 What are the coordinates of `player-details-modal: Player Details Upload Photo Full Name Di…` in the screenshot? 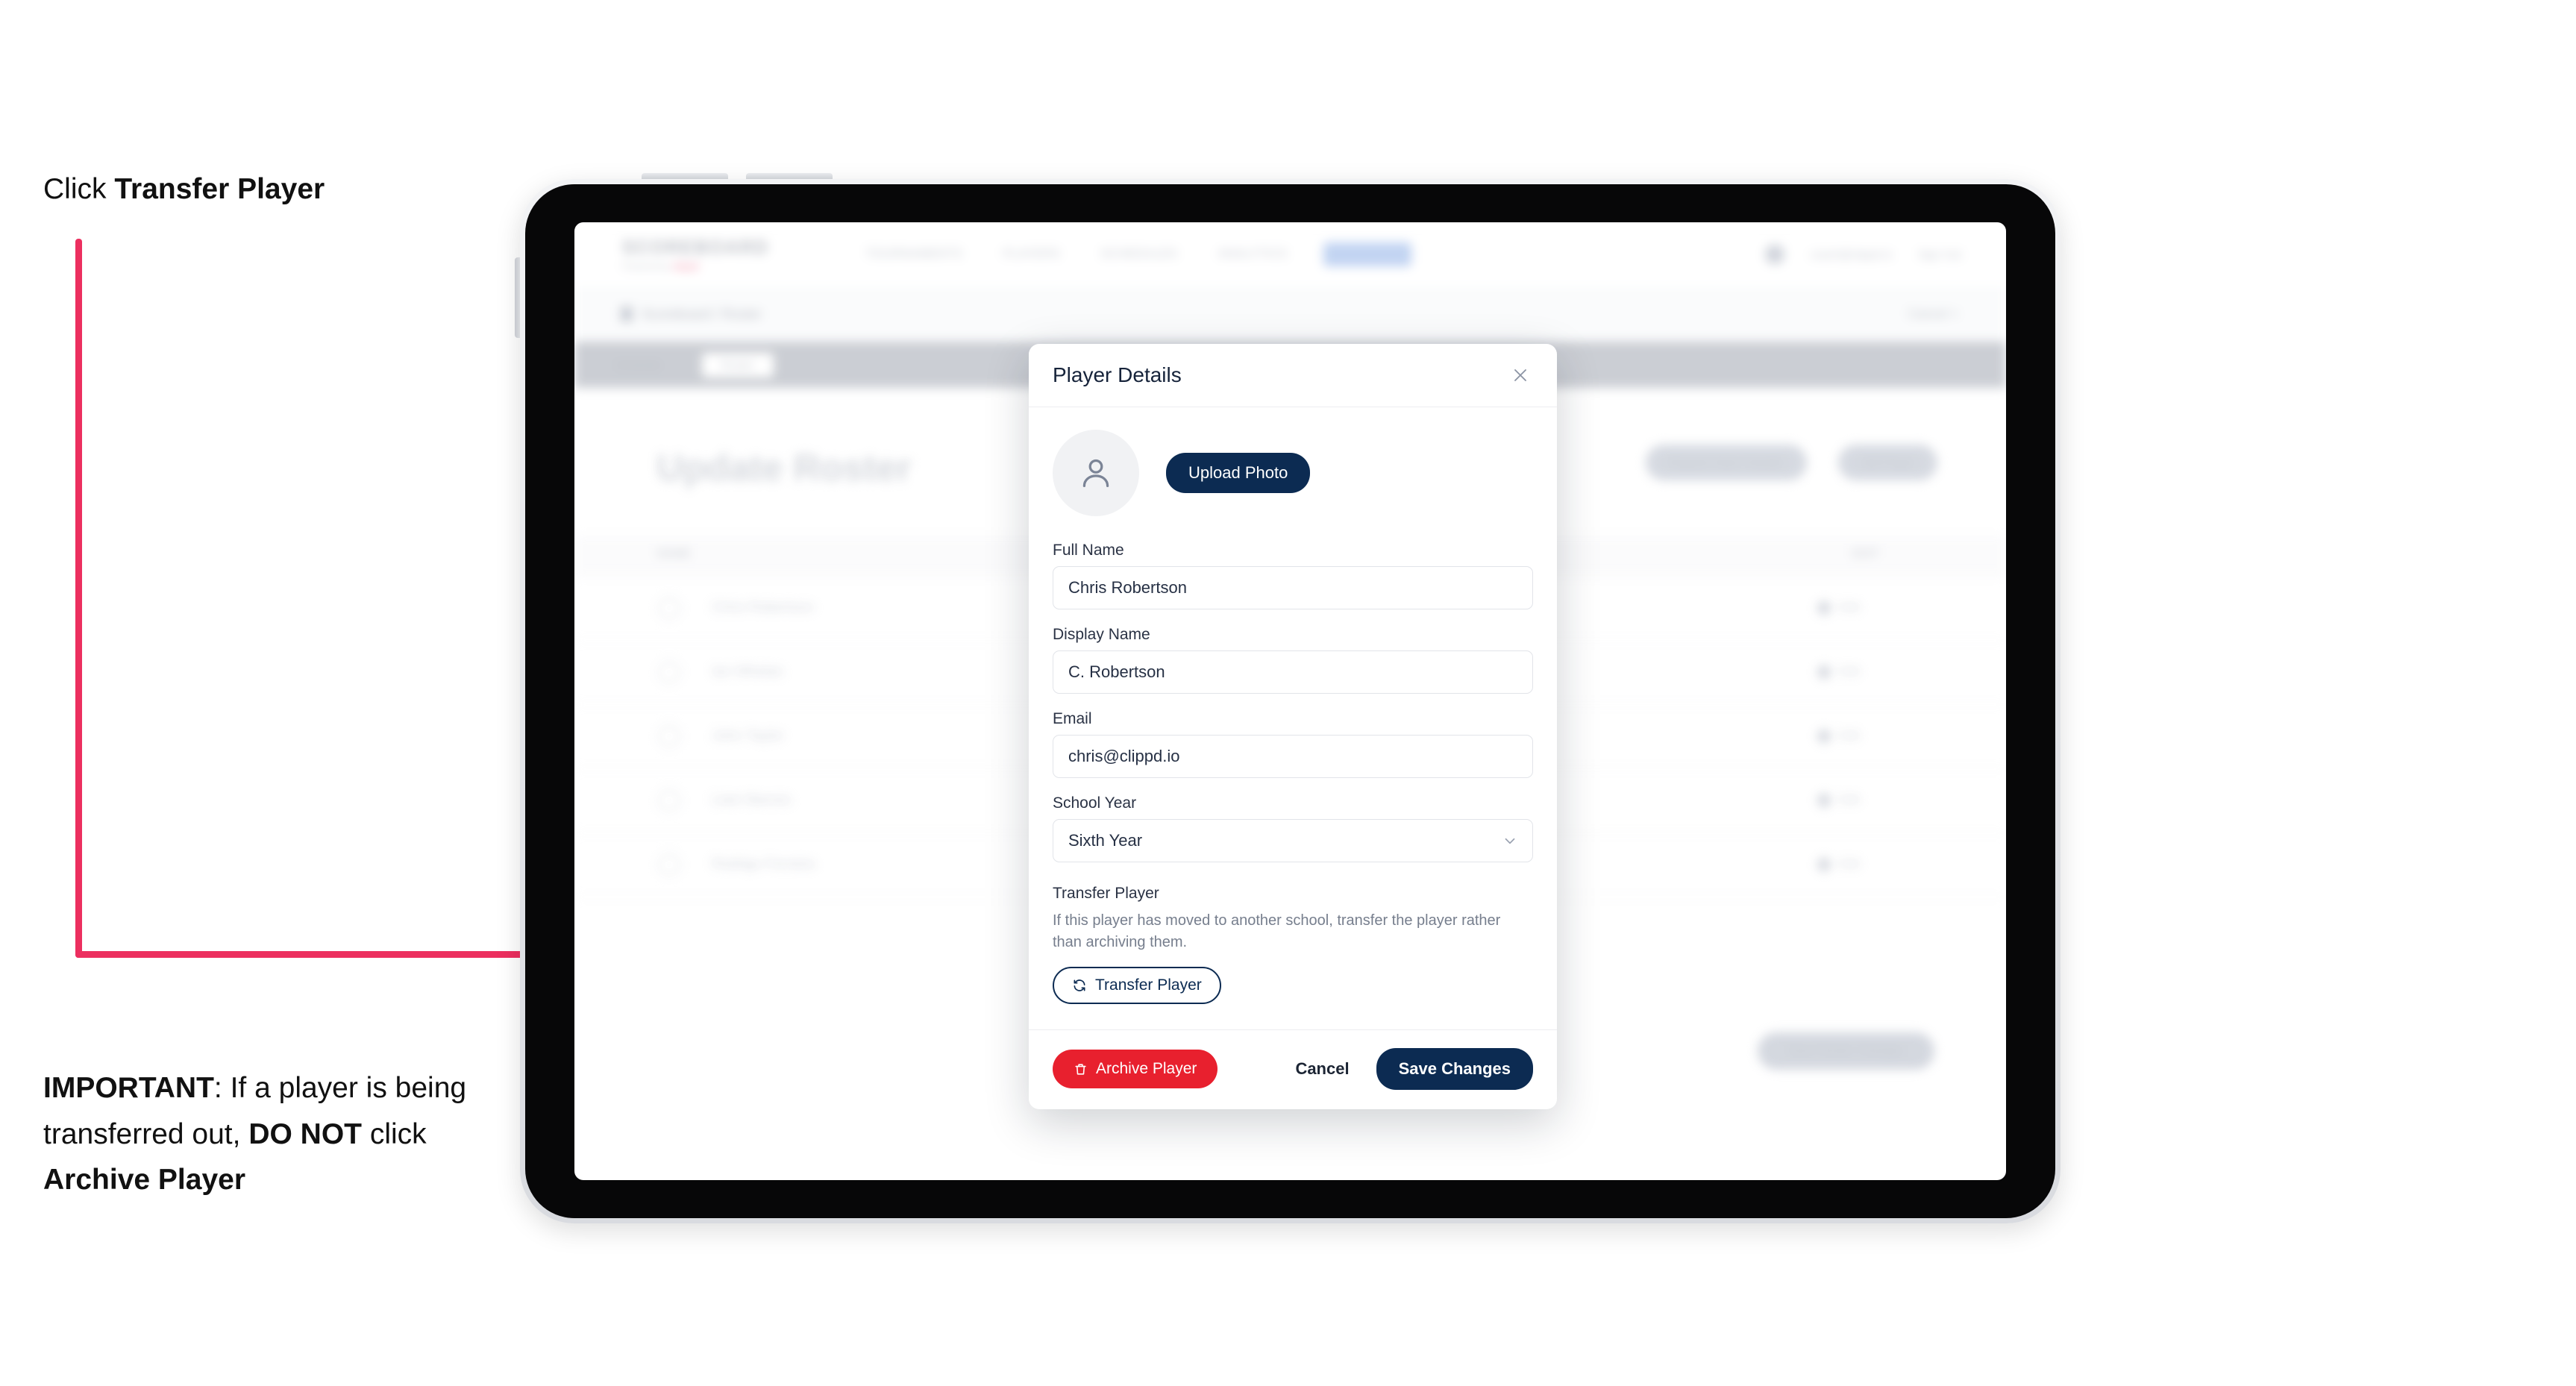 It's located at (1293, 726).